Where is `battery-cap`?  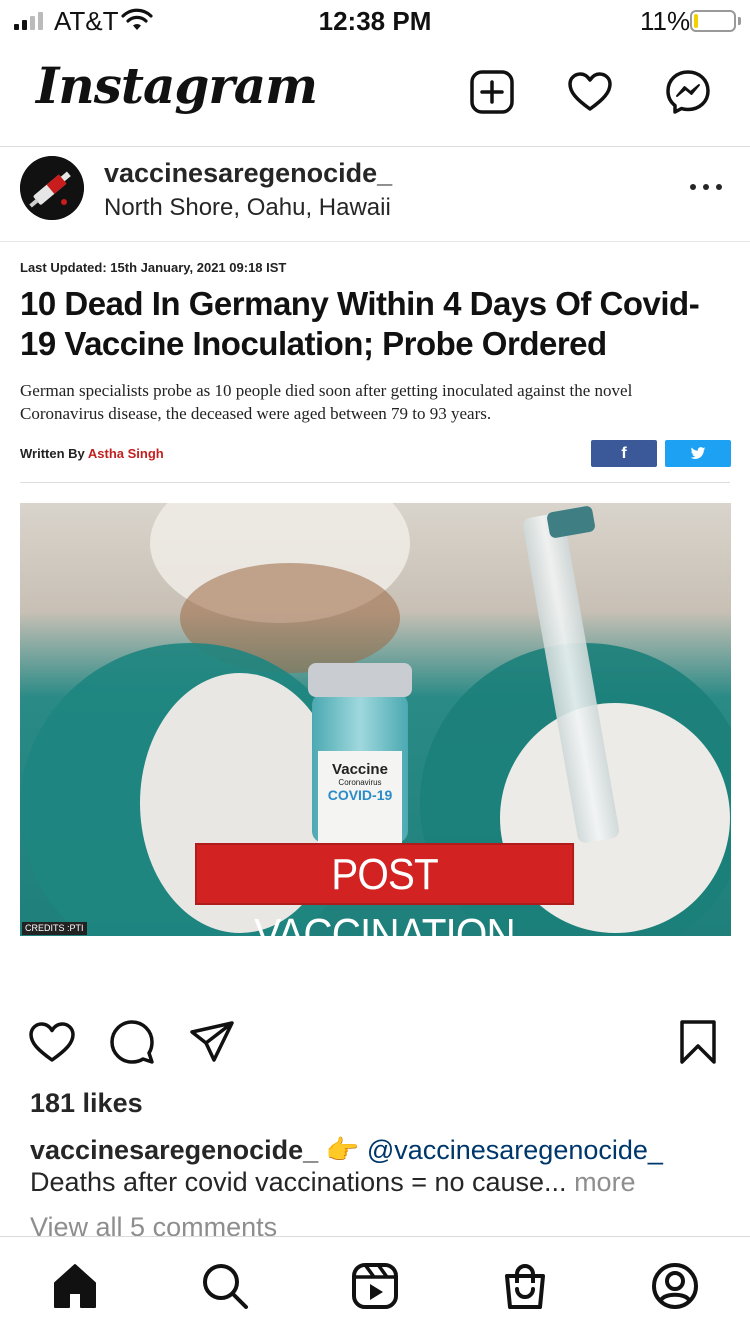
battery-cap is located at coordinates (739, 21).